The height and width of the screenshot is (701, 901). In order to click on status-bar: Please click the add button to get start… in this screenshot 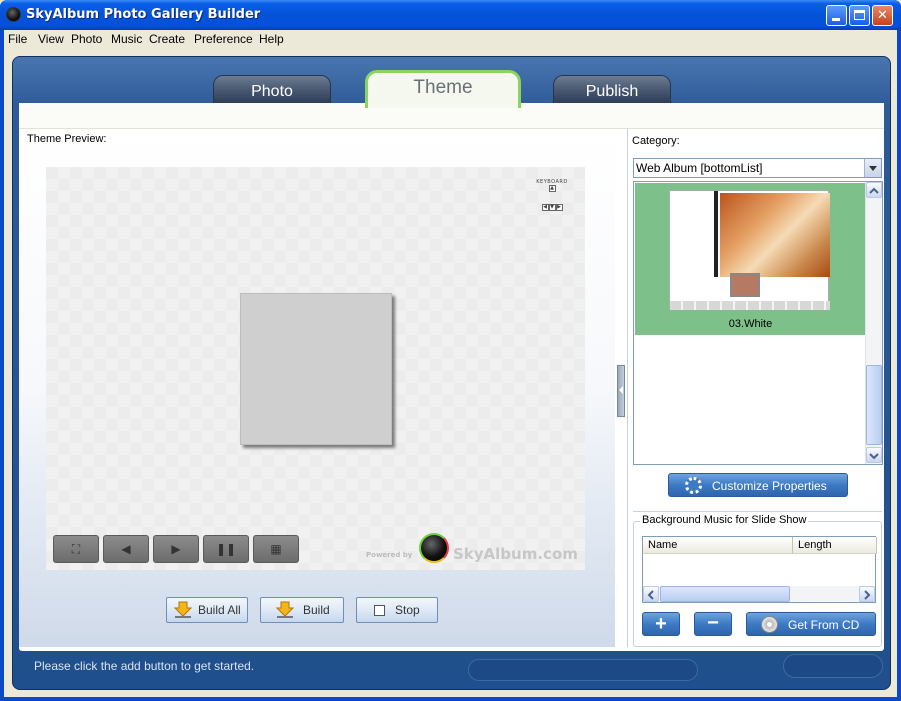, I will do `click(451, 670)`.